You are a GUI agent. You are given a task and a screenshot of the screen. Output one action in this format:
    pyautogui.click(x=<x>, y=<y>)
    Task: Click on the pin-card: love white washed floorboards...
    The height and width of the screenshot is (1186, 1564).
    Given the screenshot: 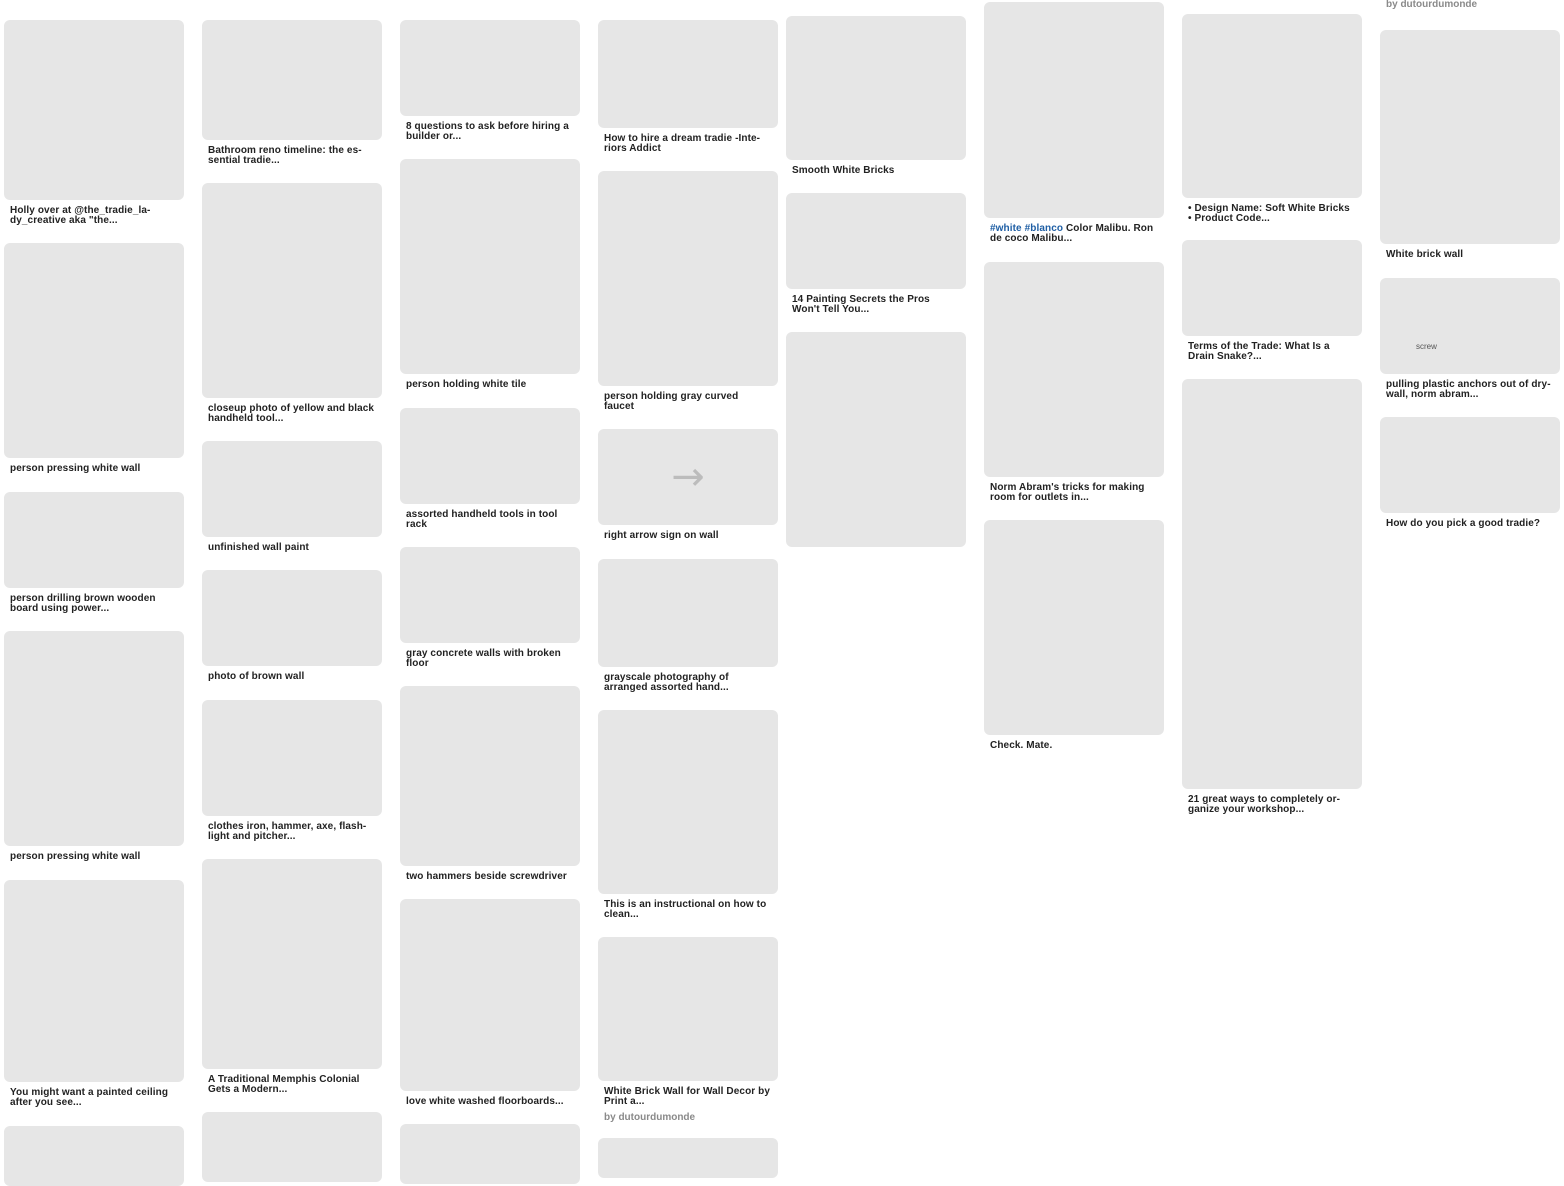 What is the action you would take?
    pyautogui.click(x=490, y=1003)
    